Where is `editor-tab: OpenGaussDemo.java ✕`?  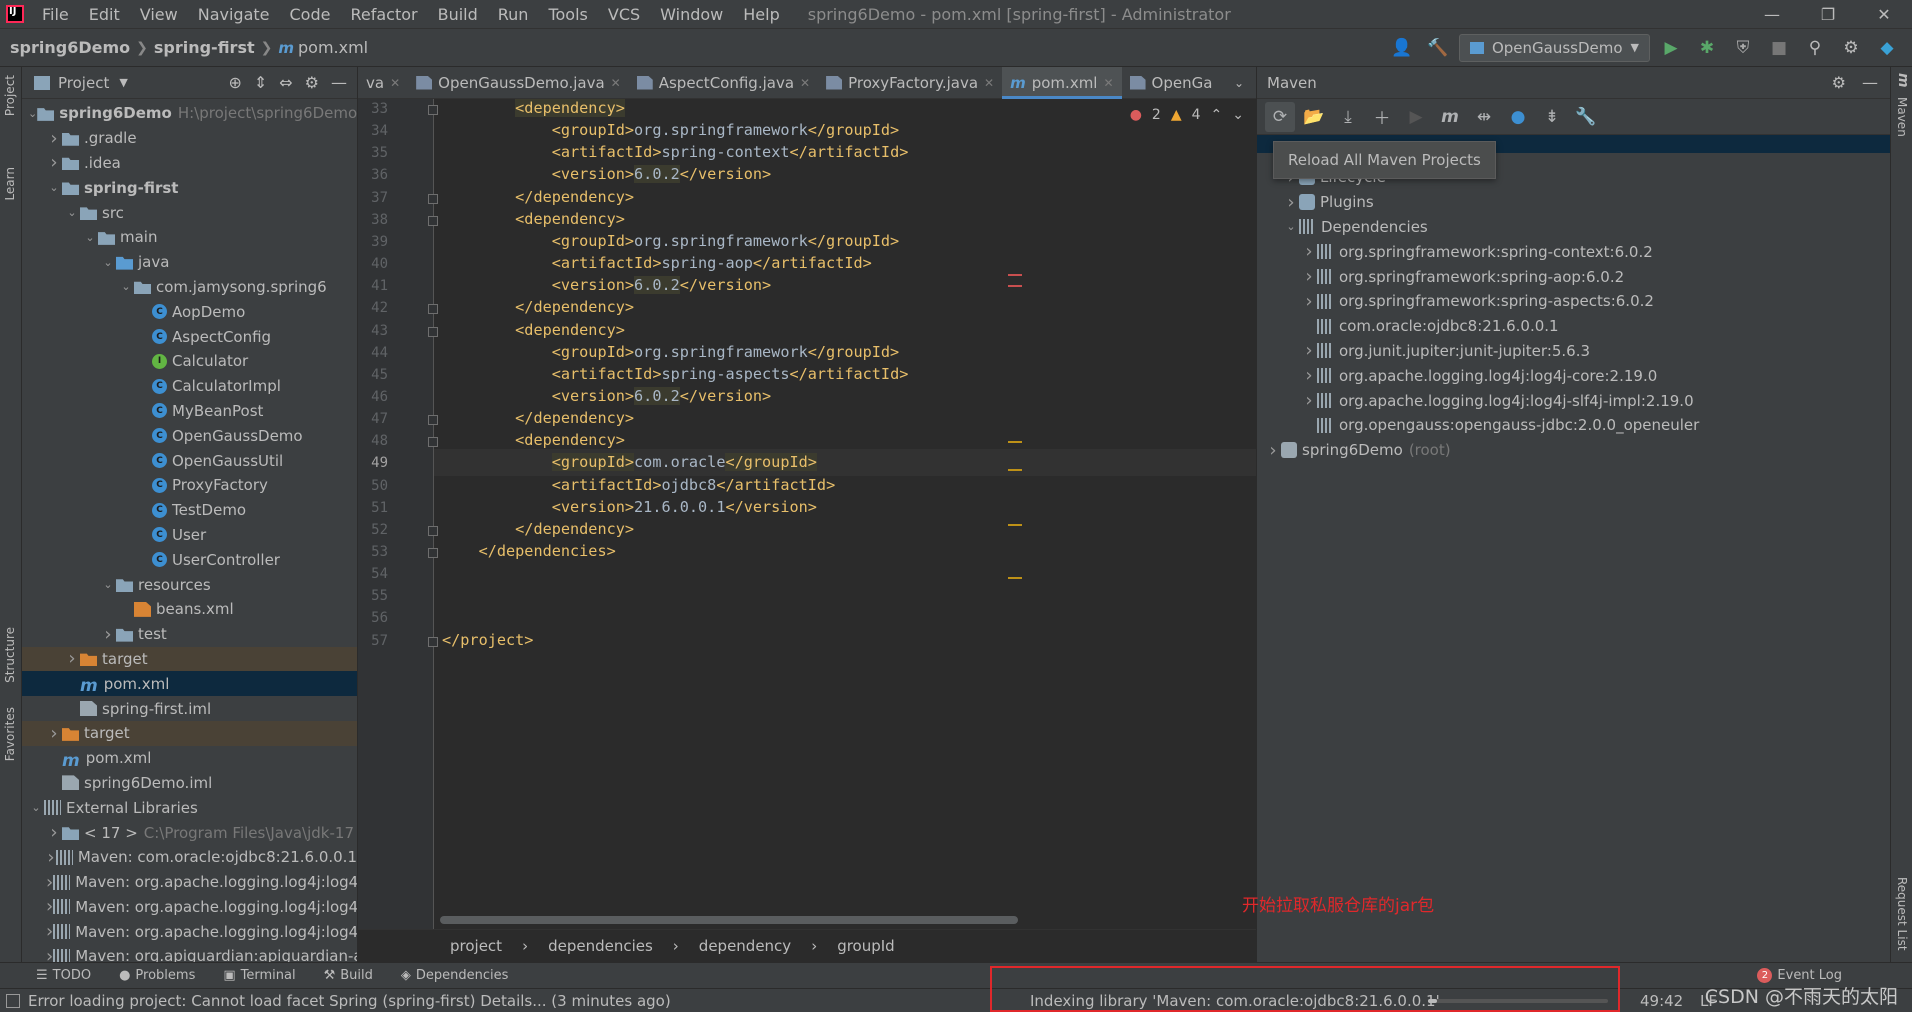
editor-tab: OpenGaussDemo.java ✕ is located at coordinates (518, 83).